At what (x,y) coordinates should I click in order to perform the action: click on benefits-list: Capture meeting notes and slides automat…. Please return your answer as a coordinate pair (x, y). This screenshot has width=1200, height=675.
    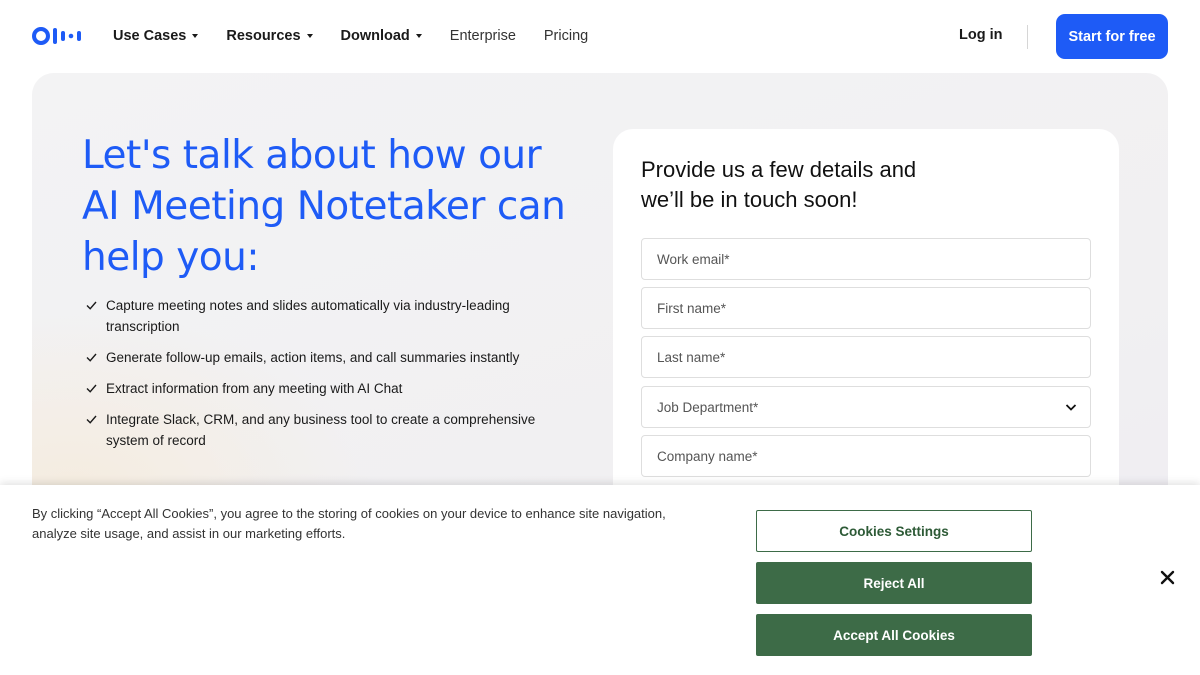
    Looking at the image, I should click on (326, 378).